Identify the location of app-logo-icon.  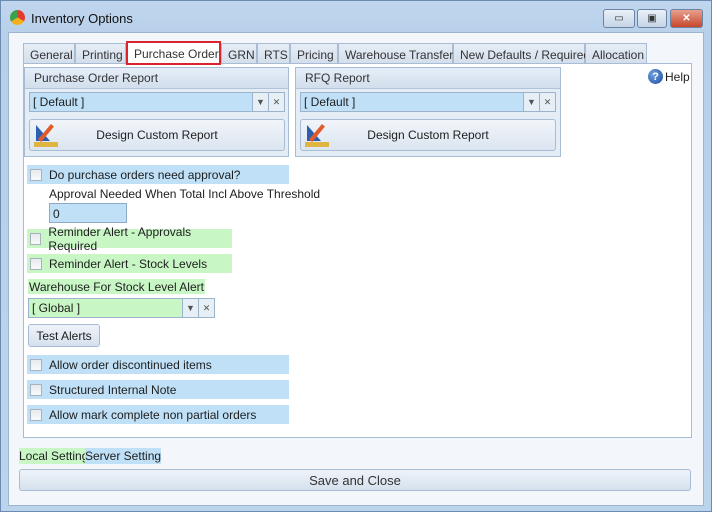
(17, 17).